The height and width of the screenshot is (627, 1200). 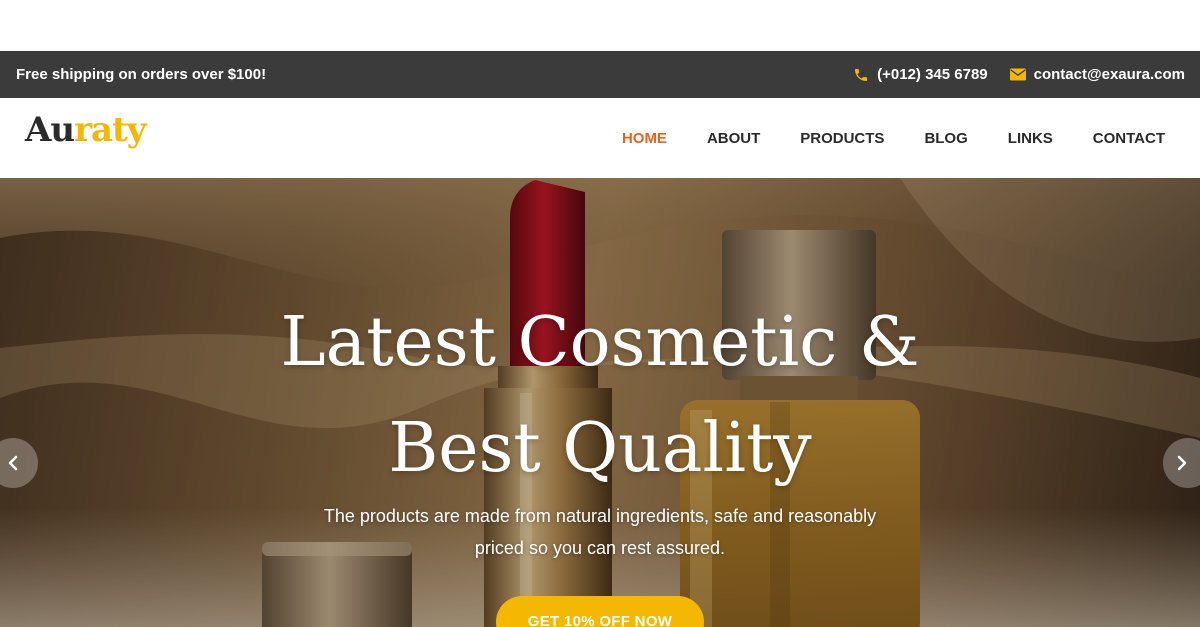 I want to click on email-address: contact@exaura.com, so click(x=1109, y=74).